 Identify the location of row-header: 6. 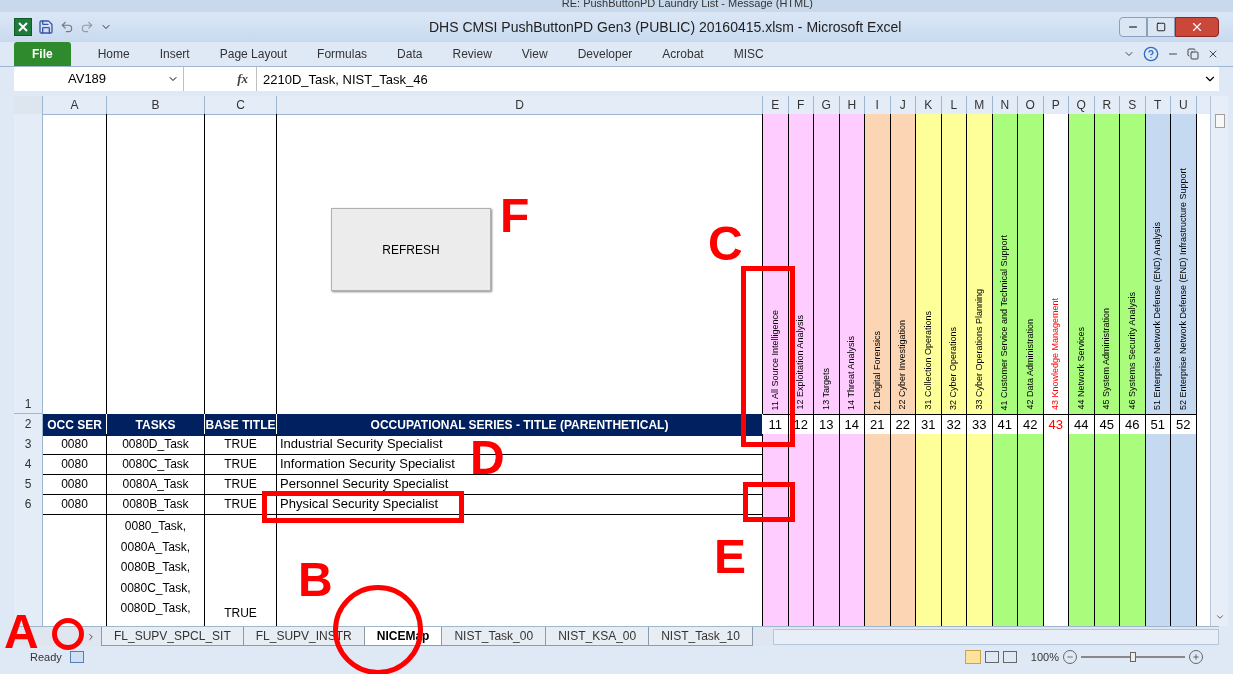
(28, 504).